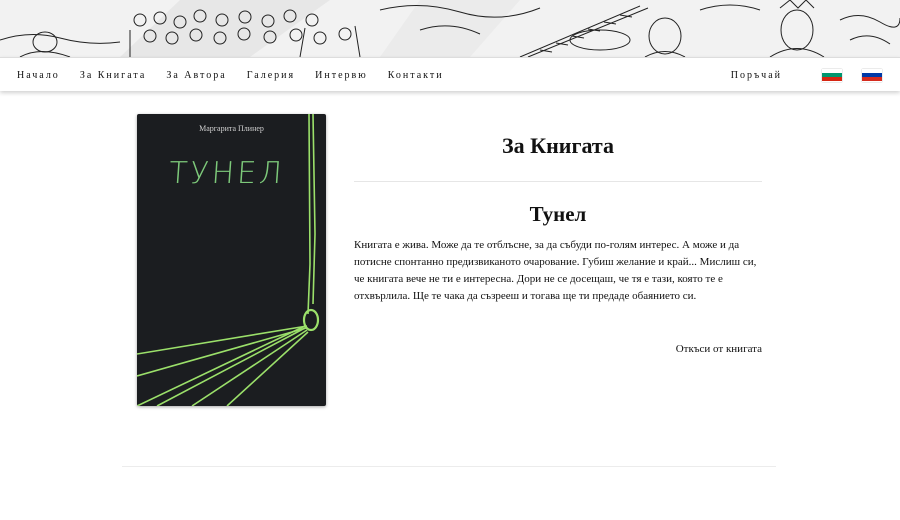  I want to click on order-link: Поръчай, so click(756, 75).